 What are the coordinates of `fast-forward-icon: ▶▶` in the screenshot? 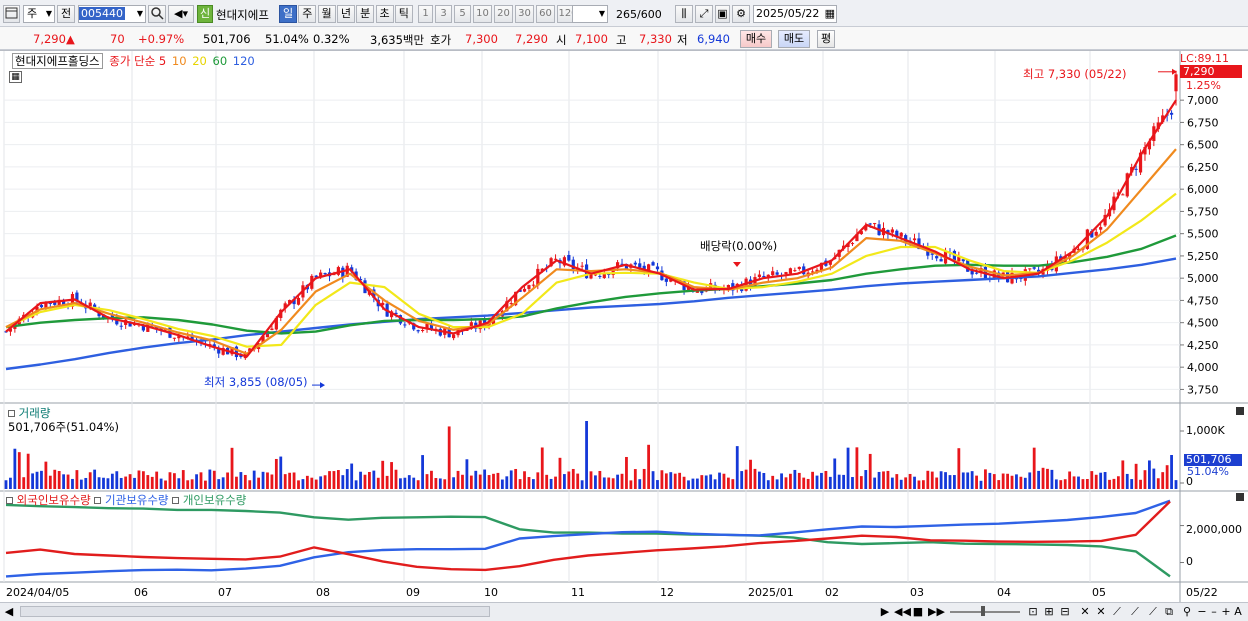 It's located at (936, 612).